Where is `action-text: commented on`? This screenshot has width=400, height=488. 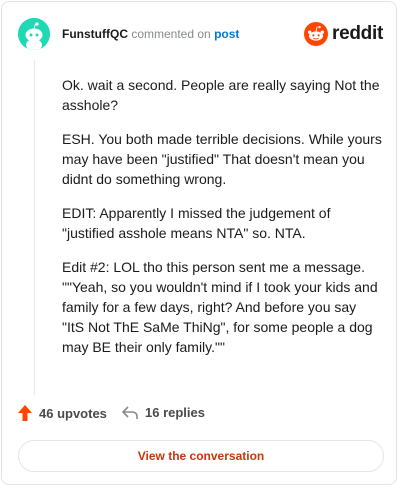 action-text: commented on is located at coordinates (171, 34).